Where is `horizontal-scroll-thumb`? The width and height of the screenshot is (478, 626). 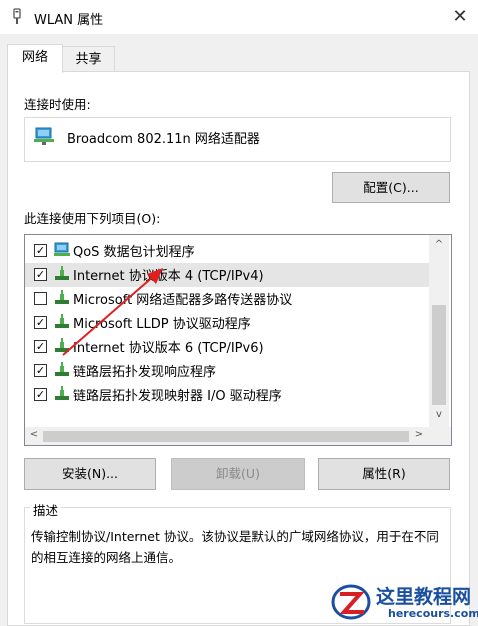 horizontal-scroll-thumb is located at coordinates (226, 436).